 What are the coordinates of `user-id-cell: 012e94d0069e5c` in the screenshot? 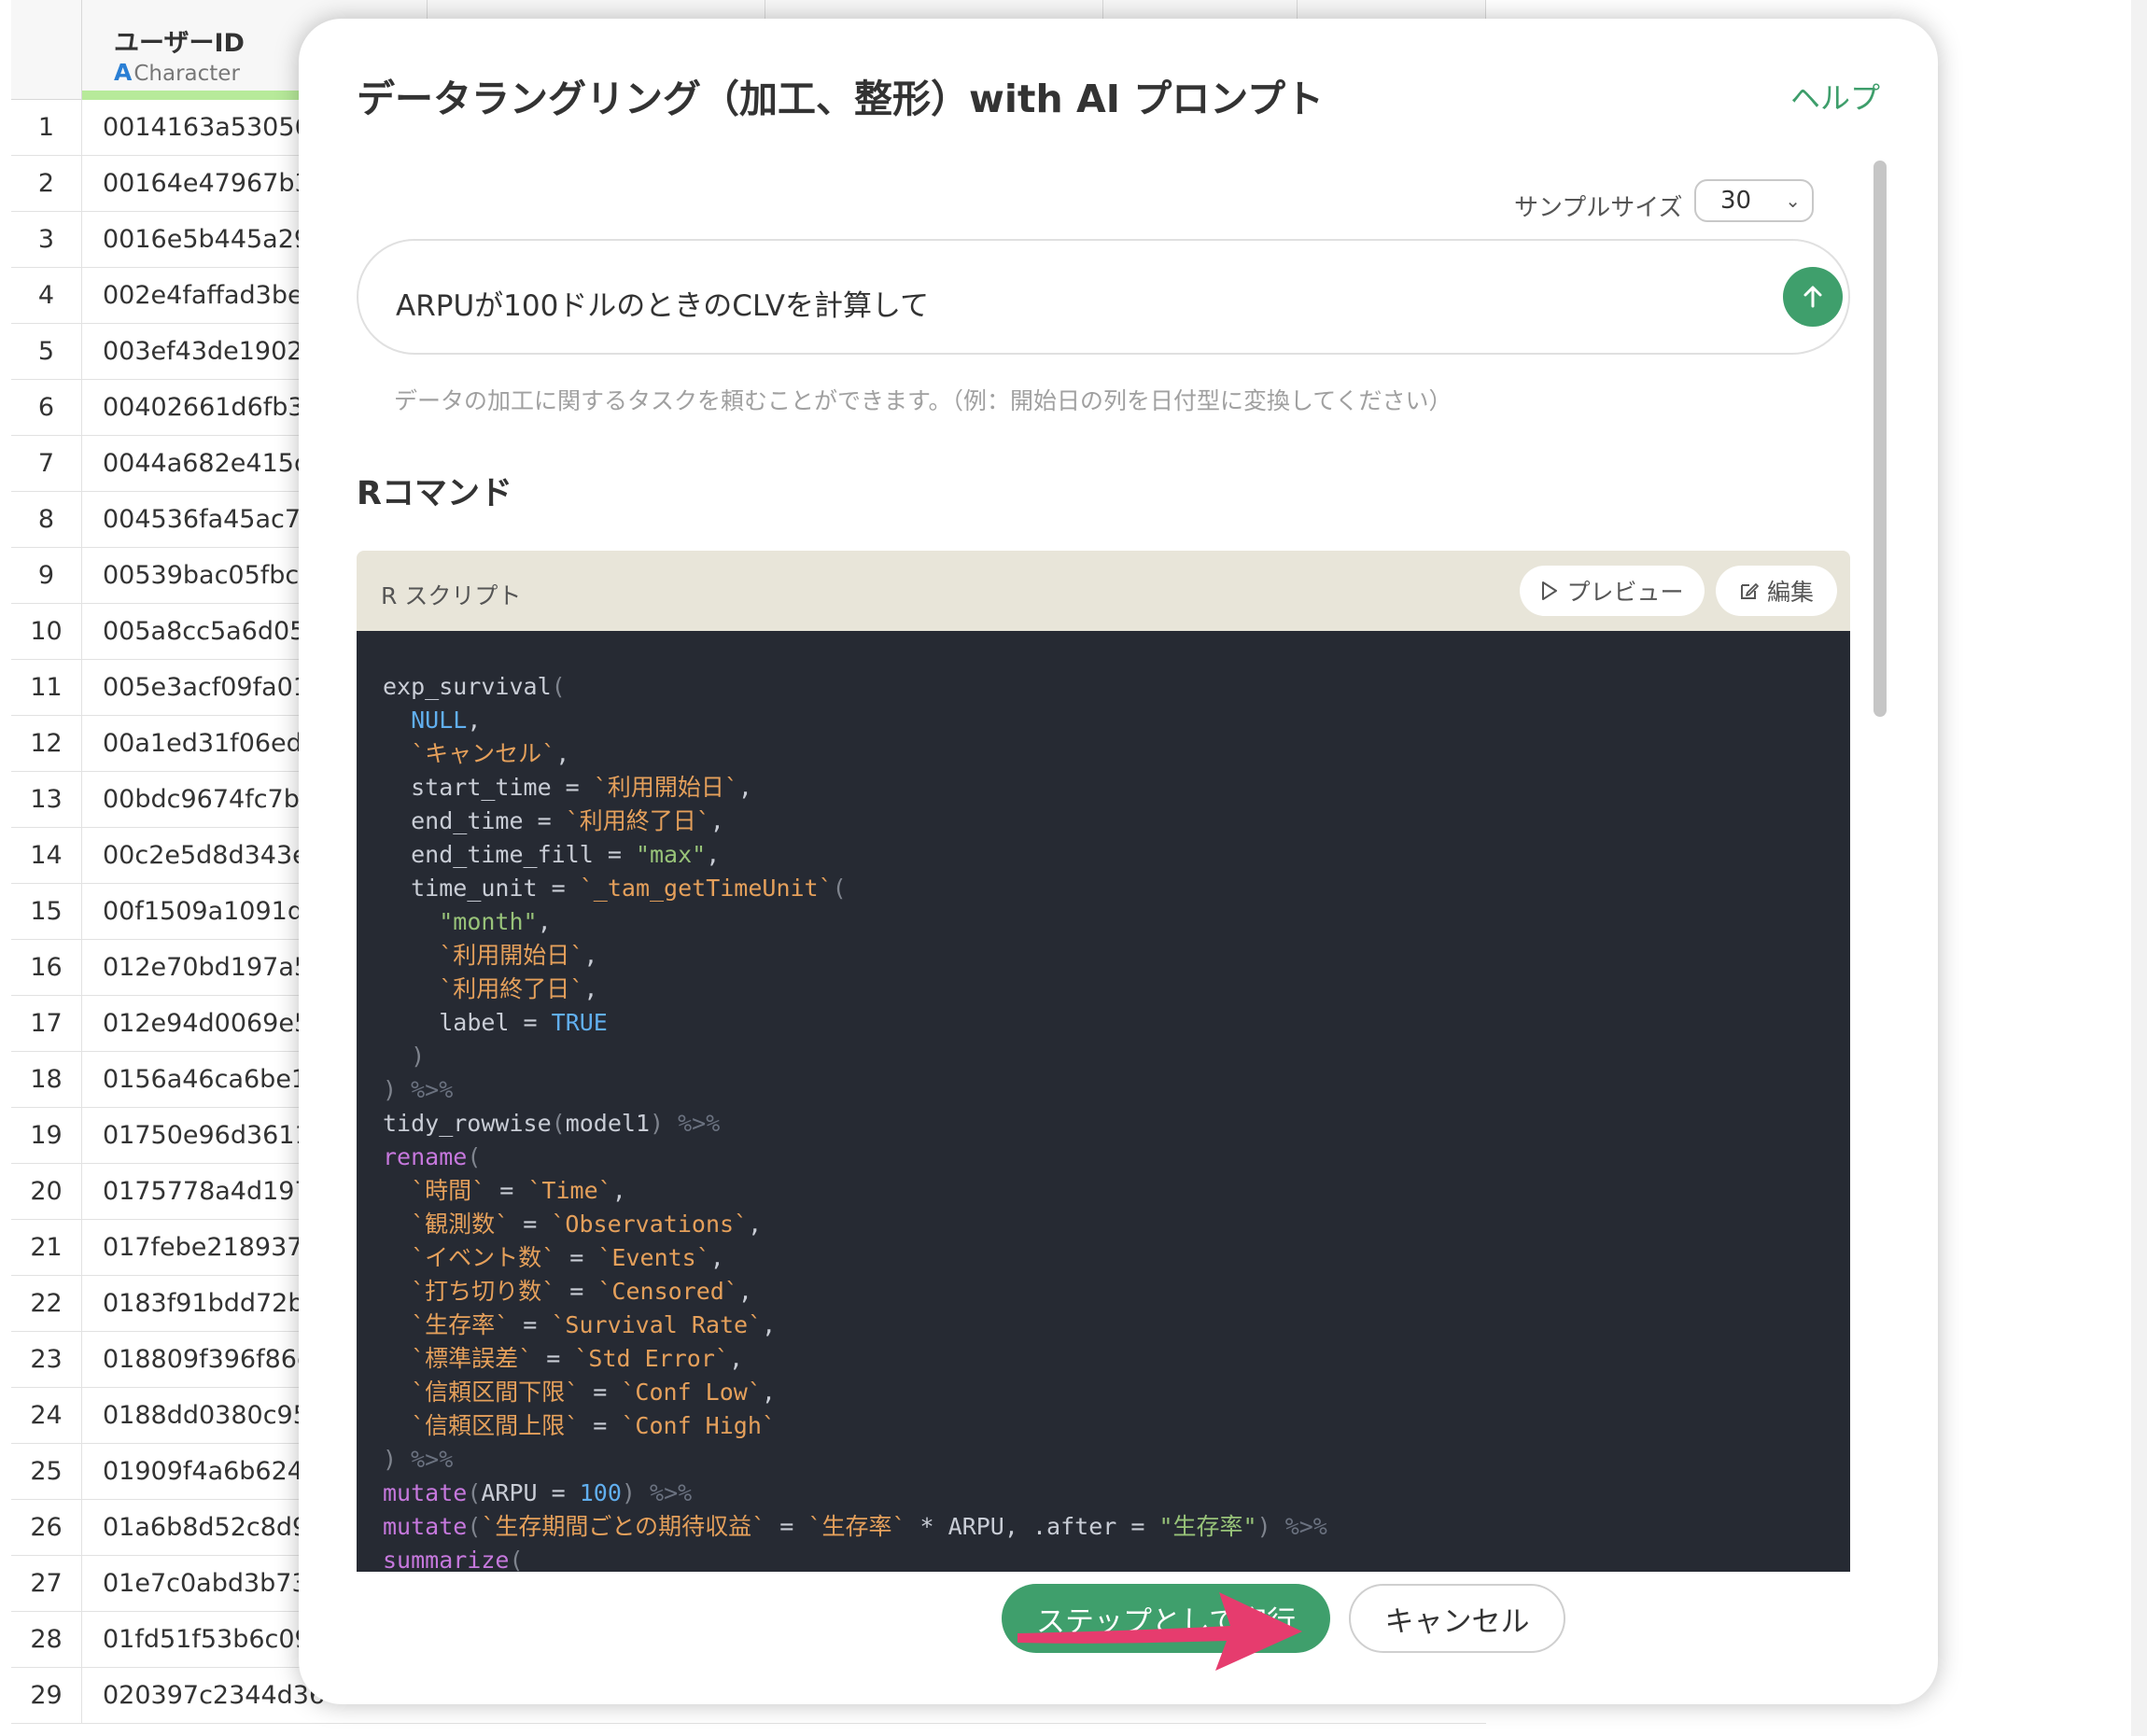 It's located at (213, 1024).